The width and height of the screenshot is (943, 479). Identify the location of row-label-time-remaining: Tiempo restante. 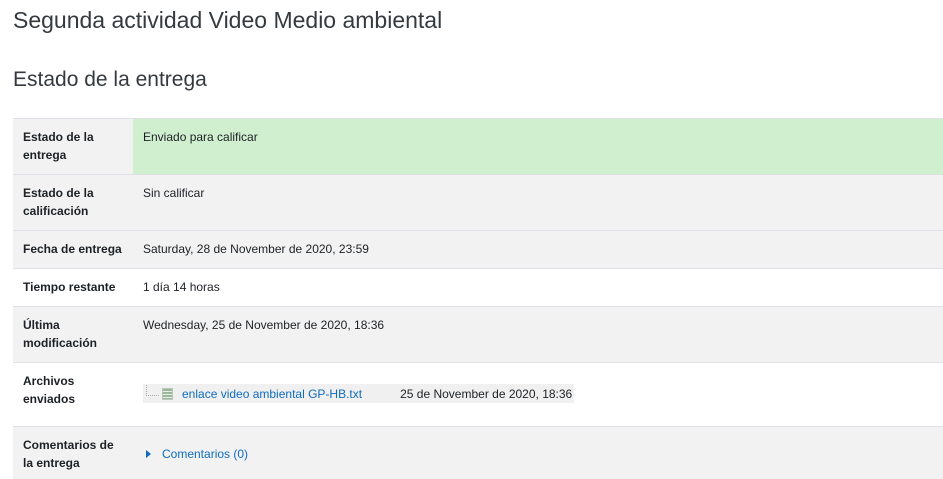
(73, 287).